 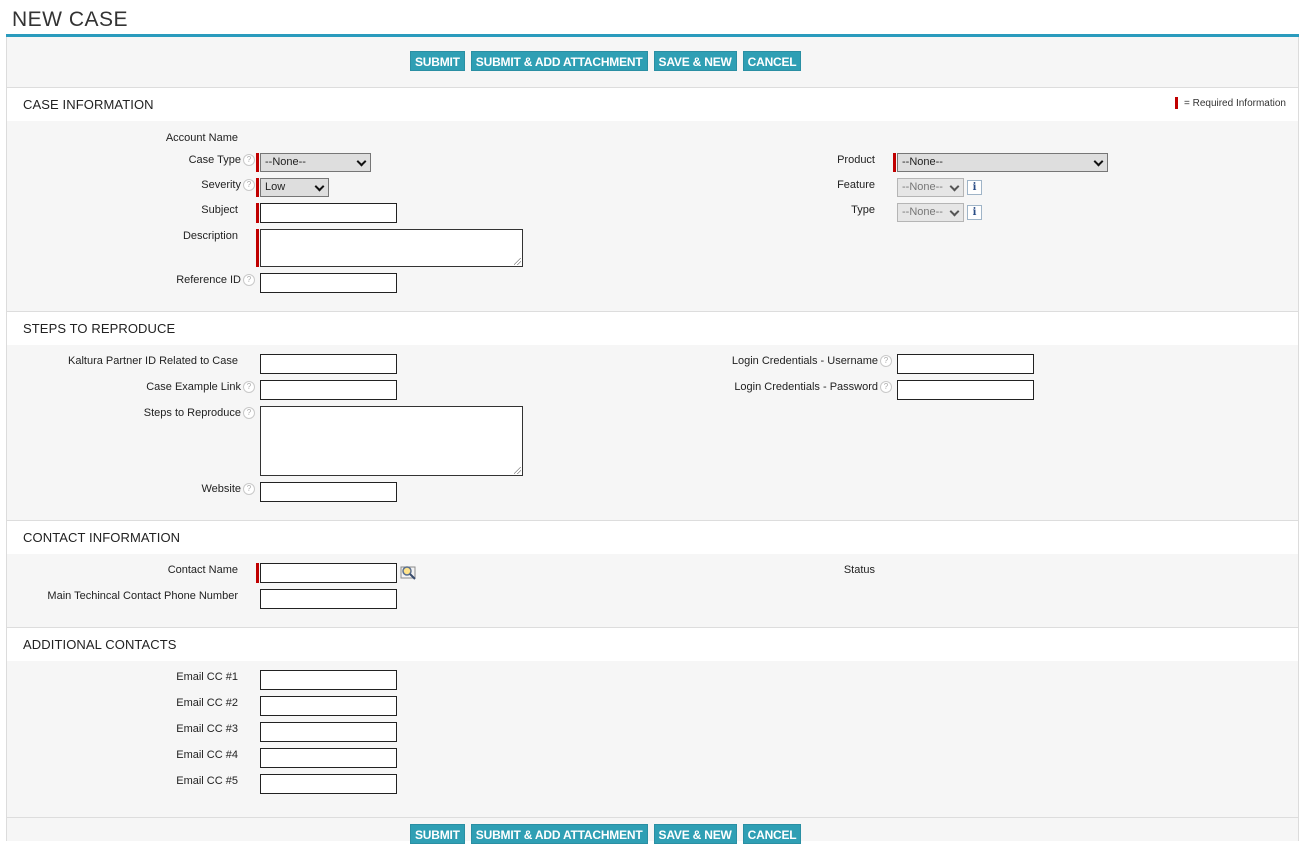 I want to click on section-title: ADDITIONAL CONTACTS, so click(x=100, y=644).